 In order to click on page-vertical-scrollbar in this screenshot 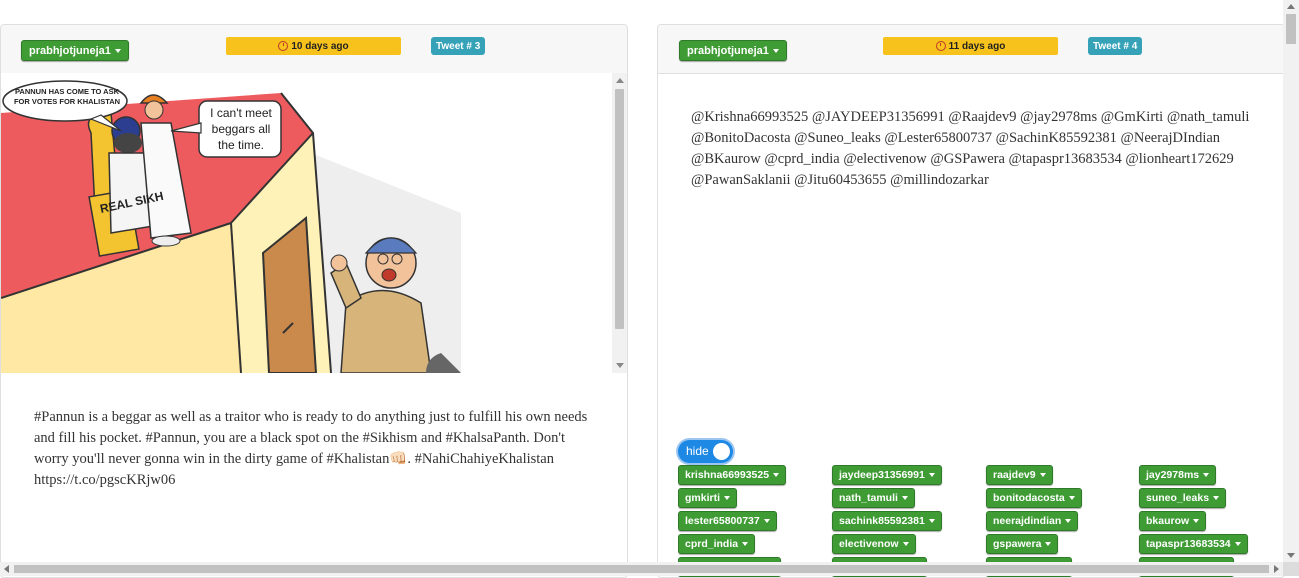, I will do `click(1291, 281)`.